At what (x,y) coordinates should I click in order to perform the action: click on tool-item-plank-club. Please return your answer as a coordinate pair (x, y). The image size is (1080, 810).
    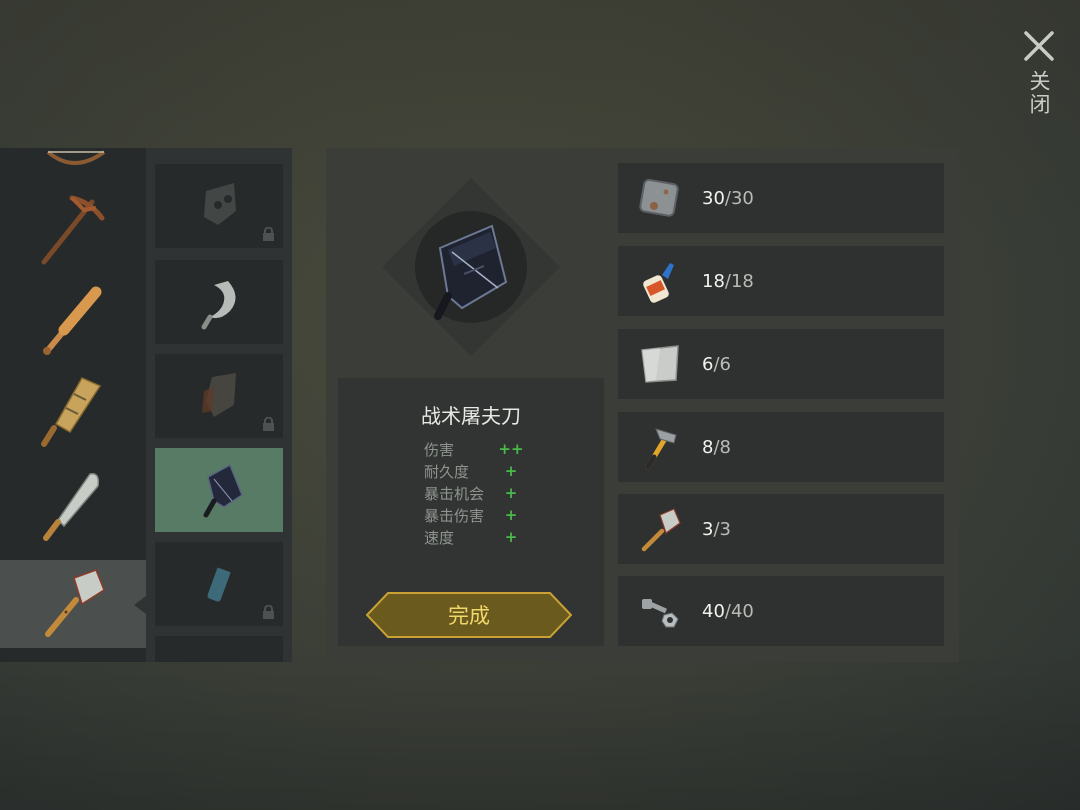
    Looking at the image, I should click on (73, 412).